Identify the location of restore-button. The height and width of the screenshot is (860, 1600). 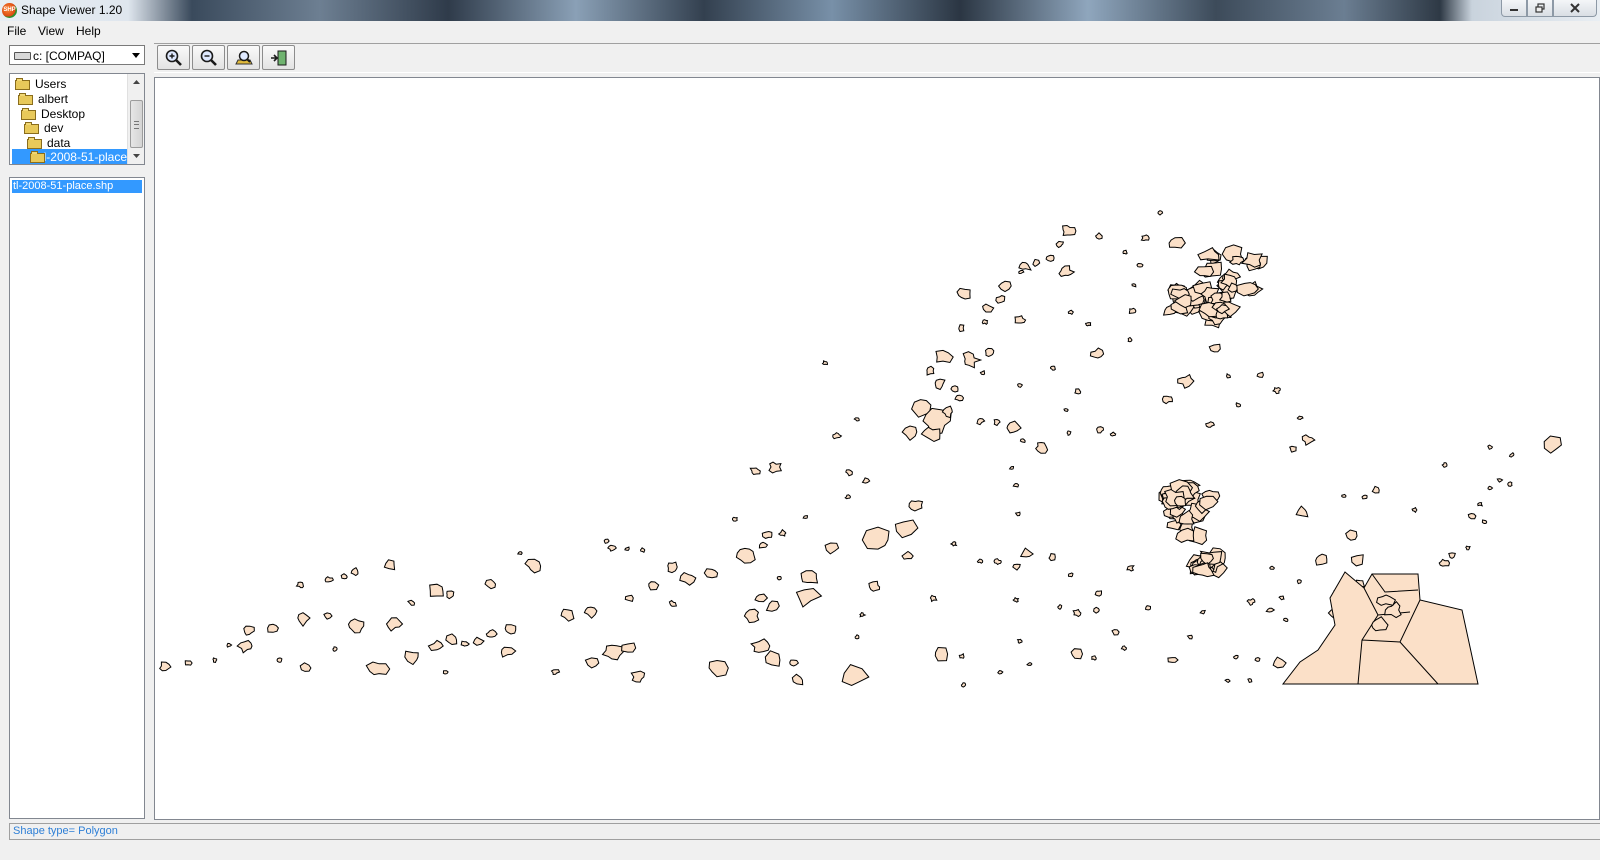
(1540, 8).